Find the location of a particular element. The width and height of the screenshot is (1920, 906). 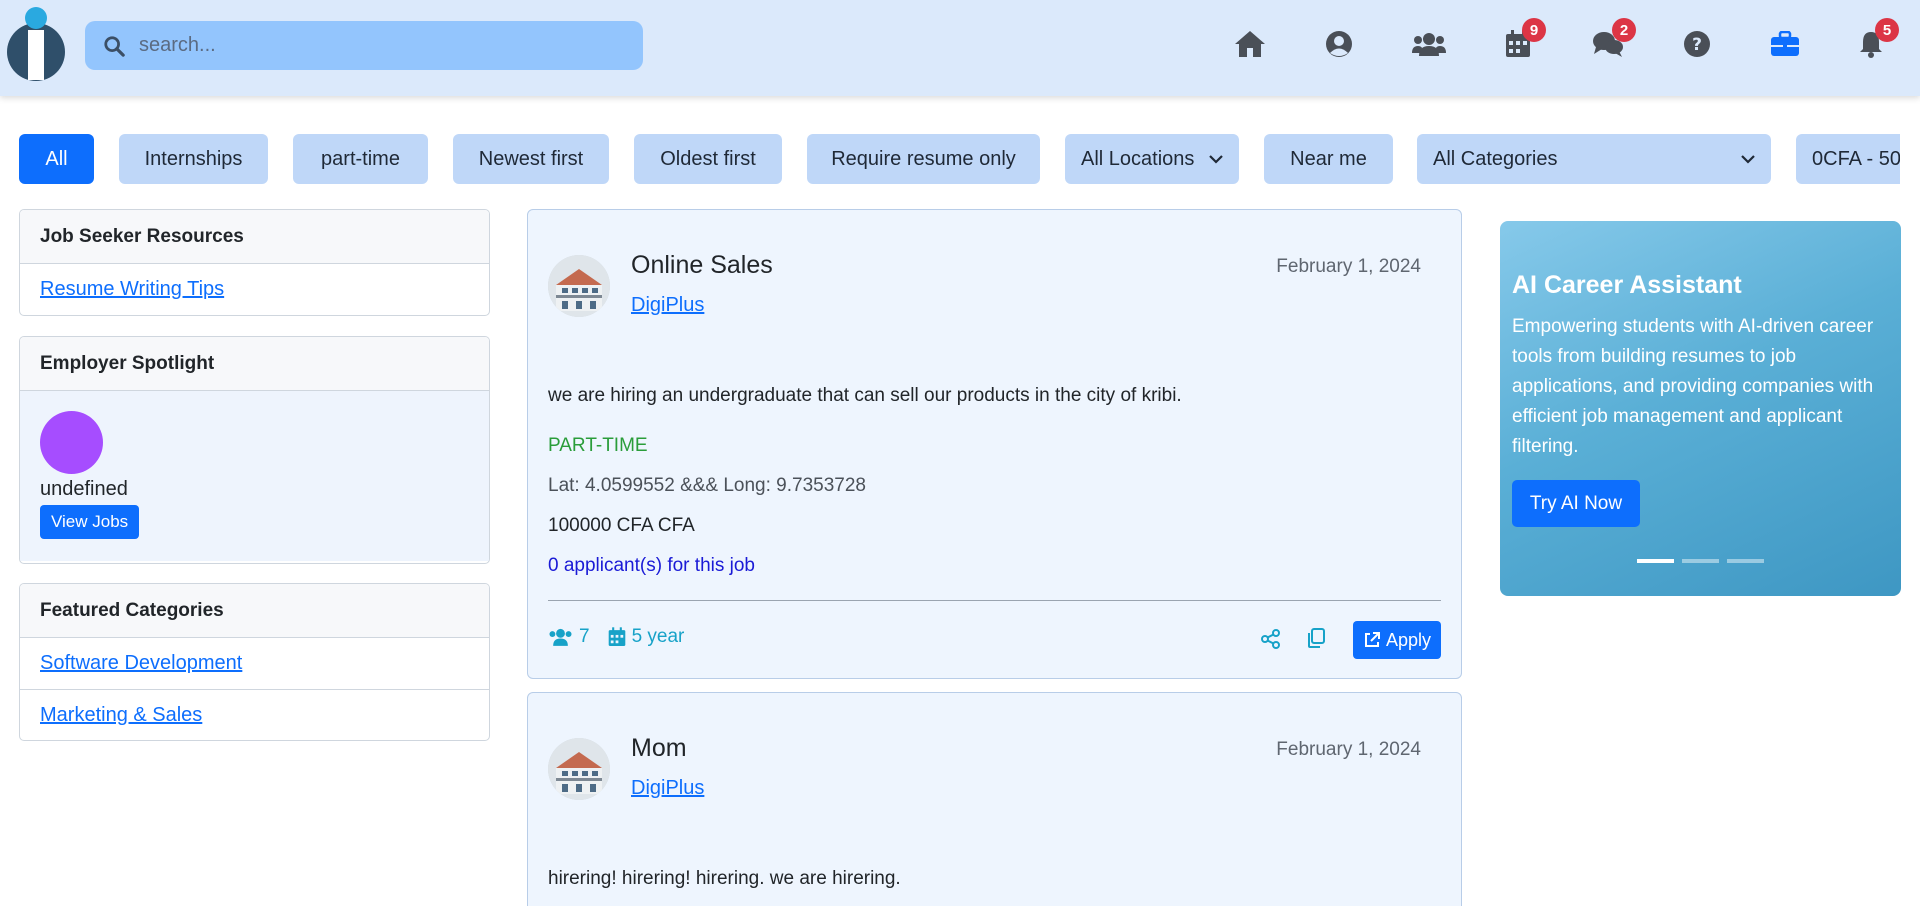

filter-oldest-first: Oldest first is located at coordinates (708, 159).